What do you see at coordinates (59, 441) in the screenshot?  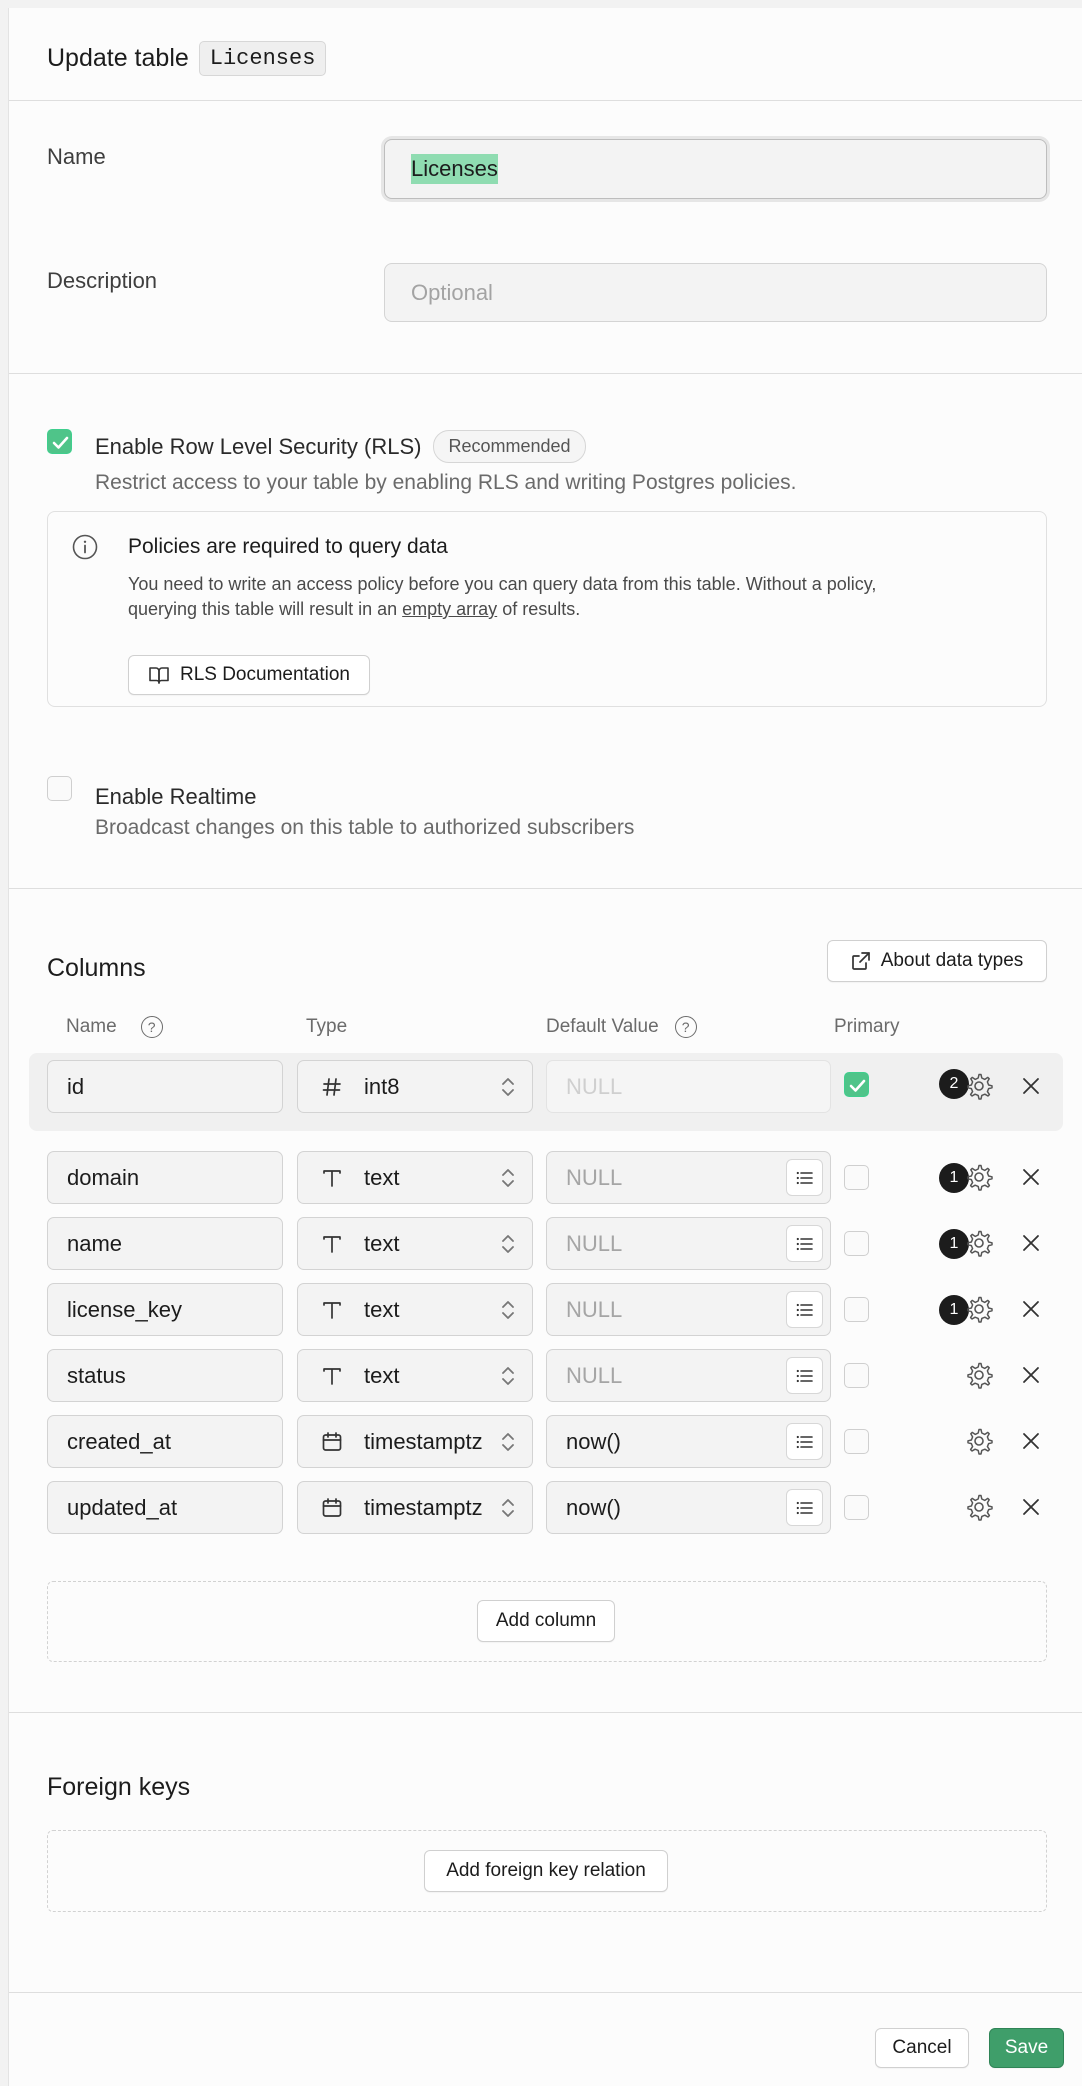 I see `rls-checkbox` at bounding box center [59, 441].